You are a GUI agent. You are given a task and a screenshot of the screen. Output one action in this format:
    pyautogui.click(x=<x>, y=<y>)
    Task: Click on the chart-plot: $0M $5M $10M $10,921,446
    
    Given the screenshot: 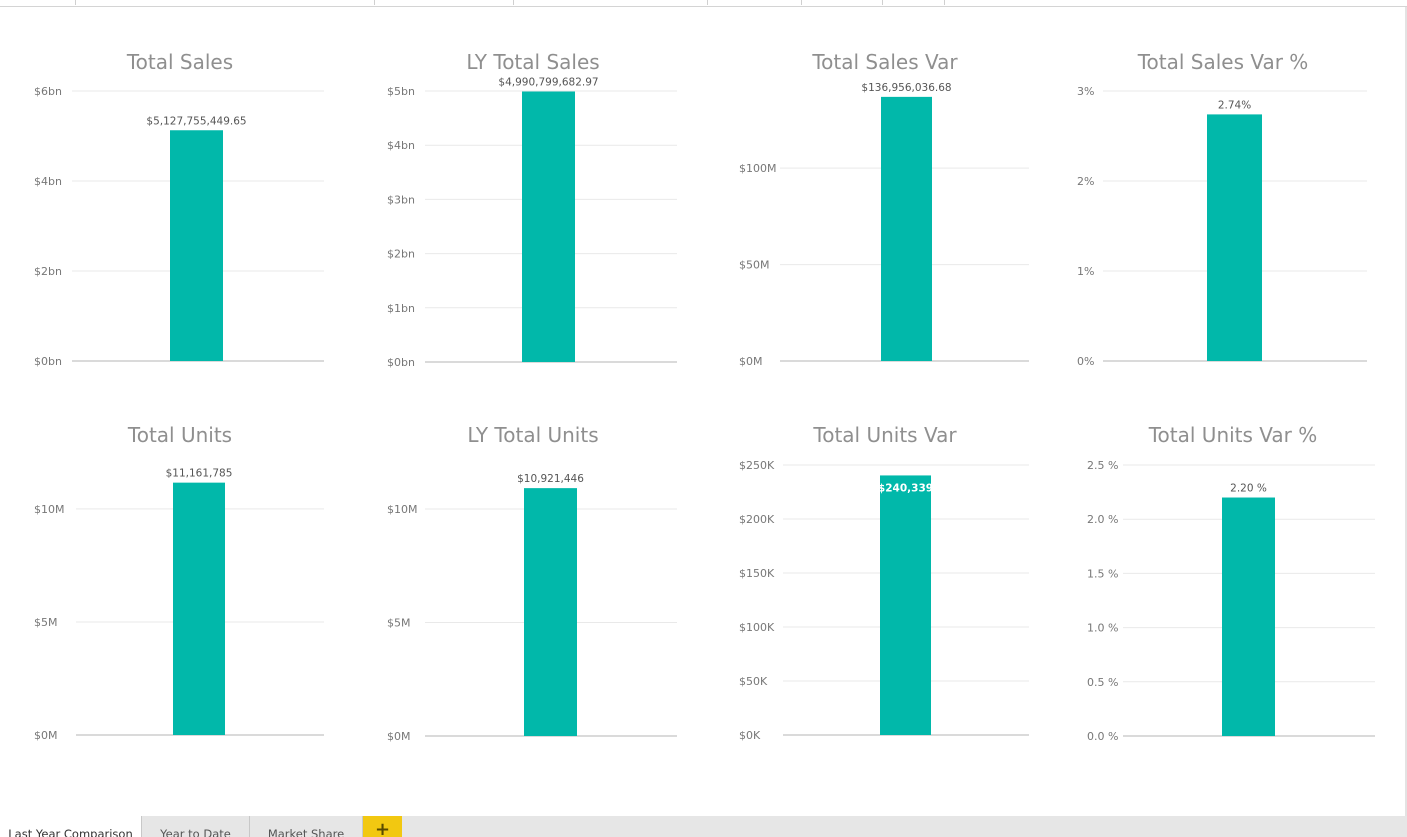 What is the action you would take?
    pyautogui.click(x=532, y=608)
    